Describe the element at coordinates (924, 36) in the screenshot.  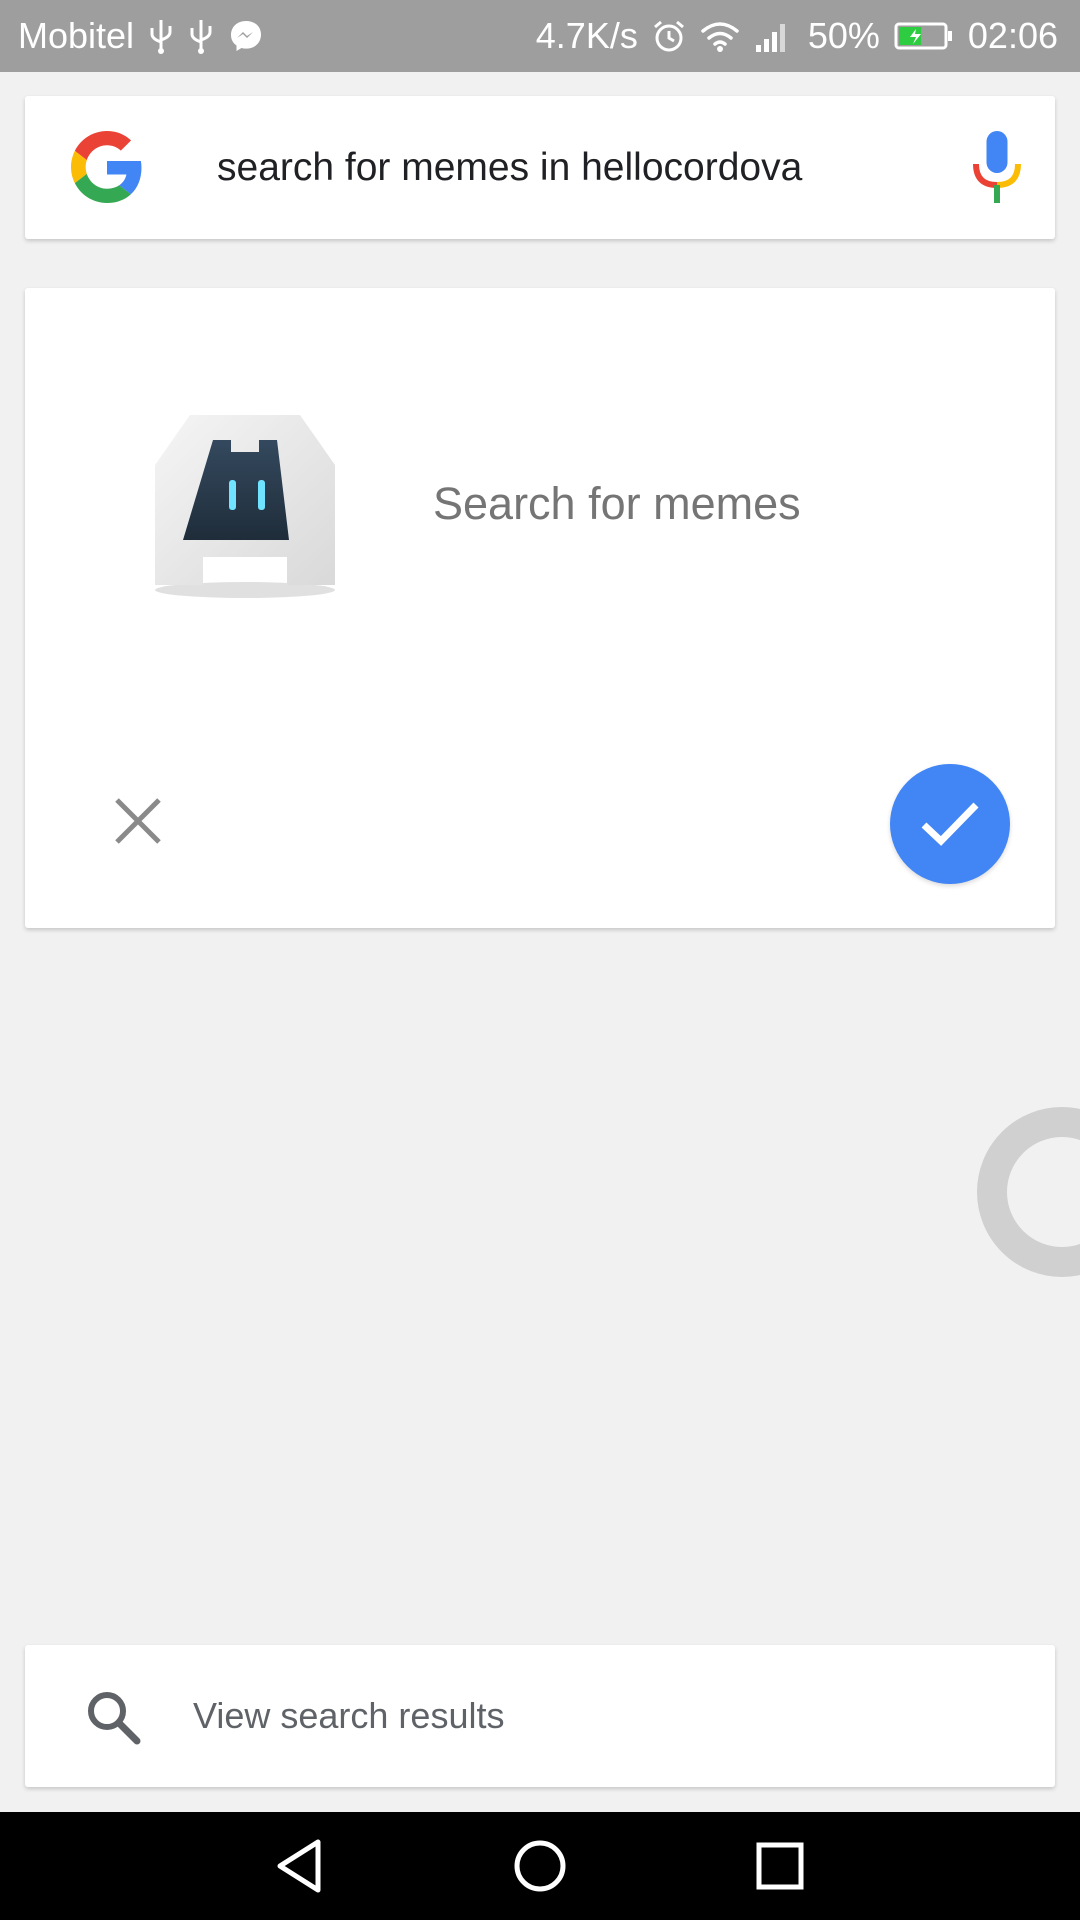
I see `battery-charging-icon` at that location.